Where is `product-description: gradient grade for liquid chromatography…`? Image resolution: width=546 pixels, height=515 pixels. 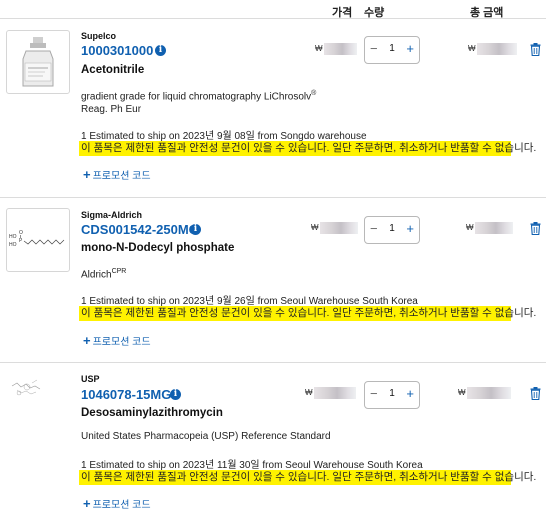 product-description: gradient grade for liquid chromatography… is located at coordinates (198, 101).